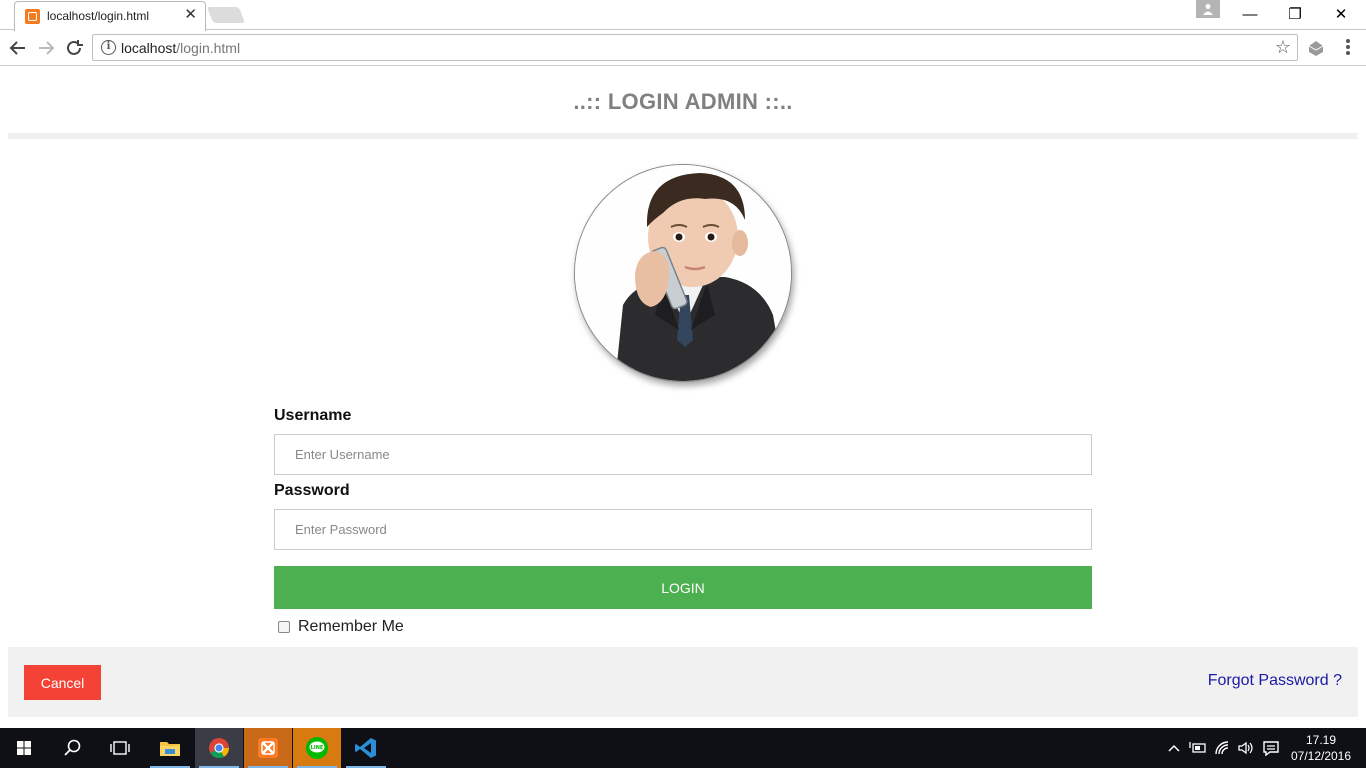 The image size is (1366, 768). Describe the element at coordinates (683, 15) in the screenshot. I see `browser-titlebar: localhost/login.html ✕ — ❐ ✕` at that location.